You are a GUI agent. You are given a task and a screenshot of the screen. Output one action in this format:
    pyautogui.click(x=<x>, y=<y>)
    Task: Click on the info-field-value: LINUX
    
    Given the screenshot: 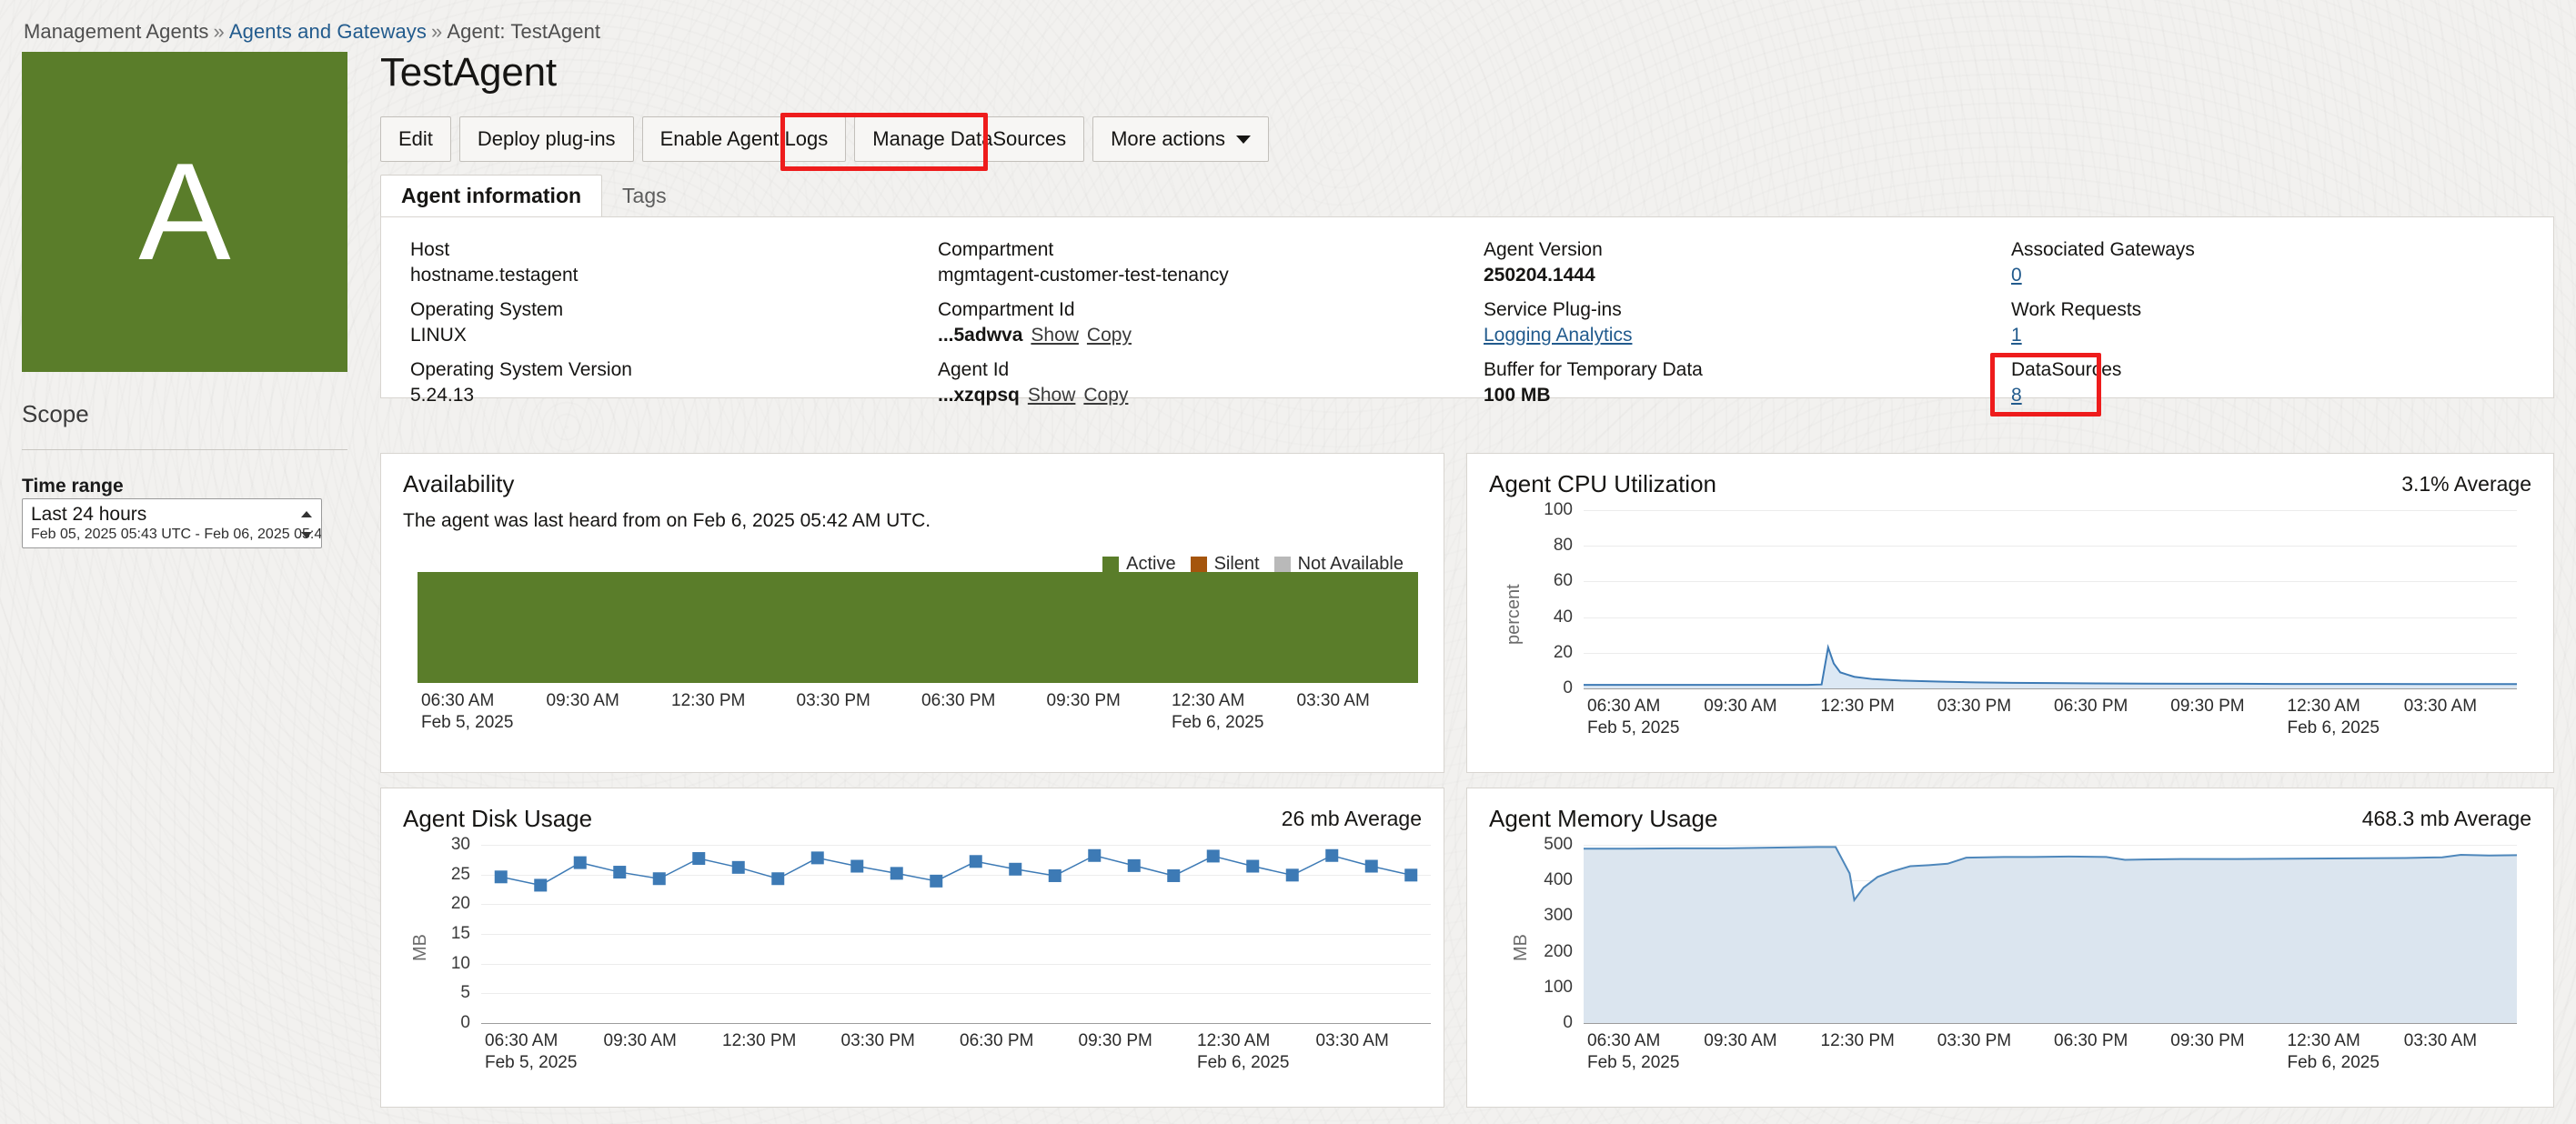 What is the action you would take?
    pyautogui.click(x=438, y=335)
    